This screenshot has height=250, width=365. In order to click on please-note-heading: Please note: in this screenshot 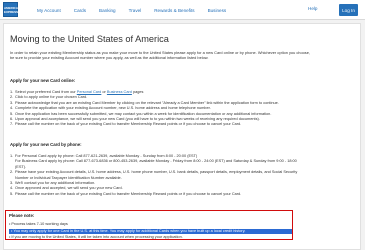, I will do `click(22, 215)`.